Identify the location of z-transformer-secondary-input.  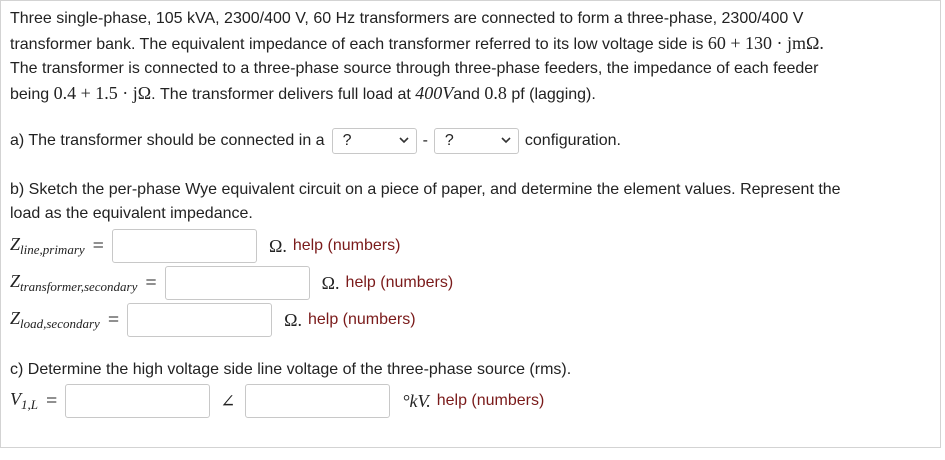
(237, 283).